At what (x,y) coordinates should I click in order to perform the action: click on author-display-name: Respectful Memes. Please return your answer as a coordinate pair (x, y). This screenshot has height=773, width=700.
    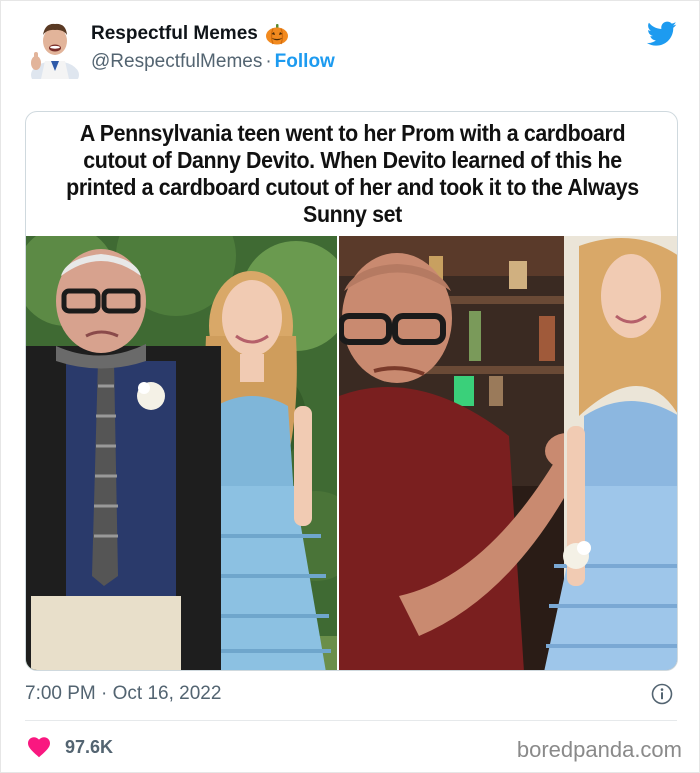
    Looking at the image, I should click on (174, 34).